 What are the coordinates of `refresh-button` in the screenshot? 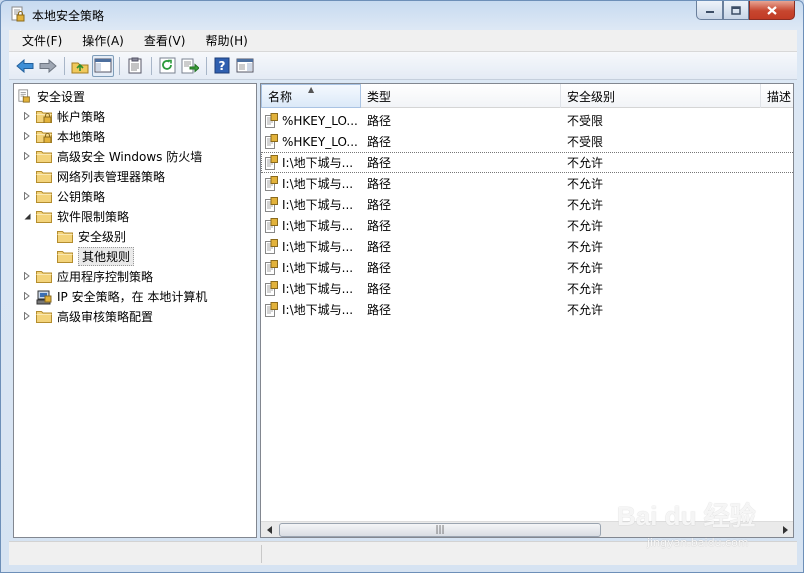 It's located at (167, 66).